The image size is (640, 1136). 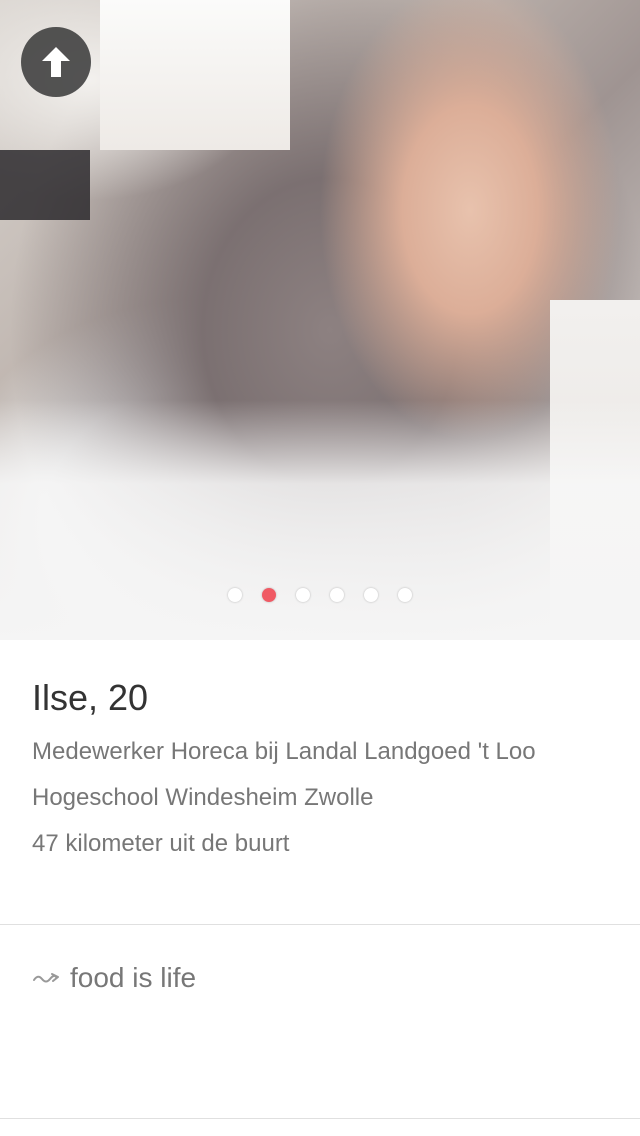 I want to click on collapse-profile-button, so click(x=56, y=62).